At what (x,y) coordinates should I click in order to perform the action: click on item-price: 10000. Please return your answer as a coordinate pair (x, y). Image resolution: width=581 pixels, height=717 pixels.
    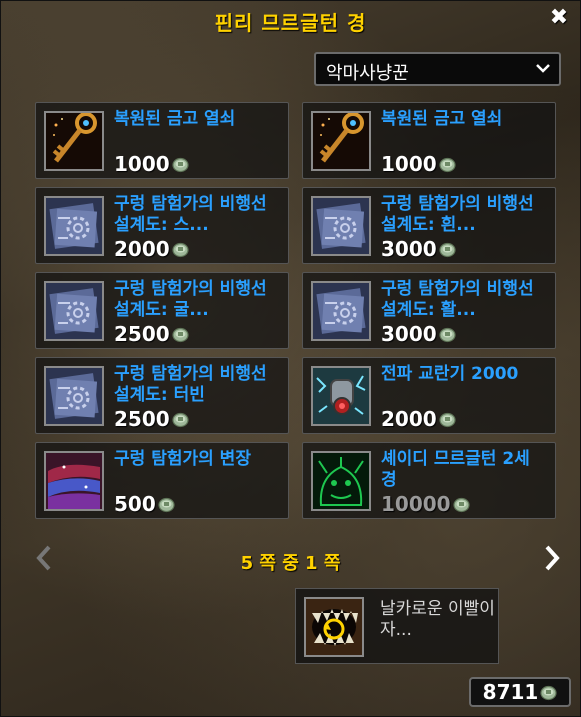
    Looking at the image, I should click on (425, 504).